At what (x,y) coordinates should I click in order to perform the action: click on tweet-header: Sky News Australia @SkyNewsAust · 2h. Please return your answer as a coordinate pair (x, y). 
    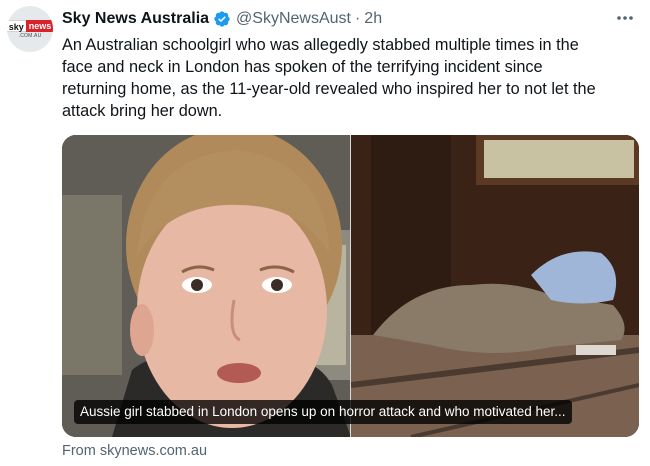
    Looking at the image, I should click on (222, 19).